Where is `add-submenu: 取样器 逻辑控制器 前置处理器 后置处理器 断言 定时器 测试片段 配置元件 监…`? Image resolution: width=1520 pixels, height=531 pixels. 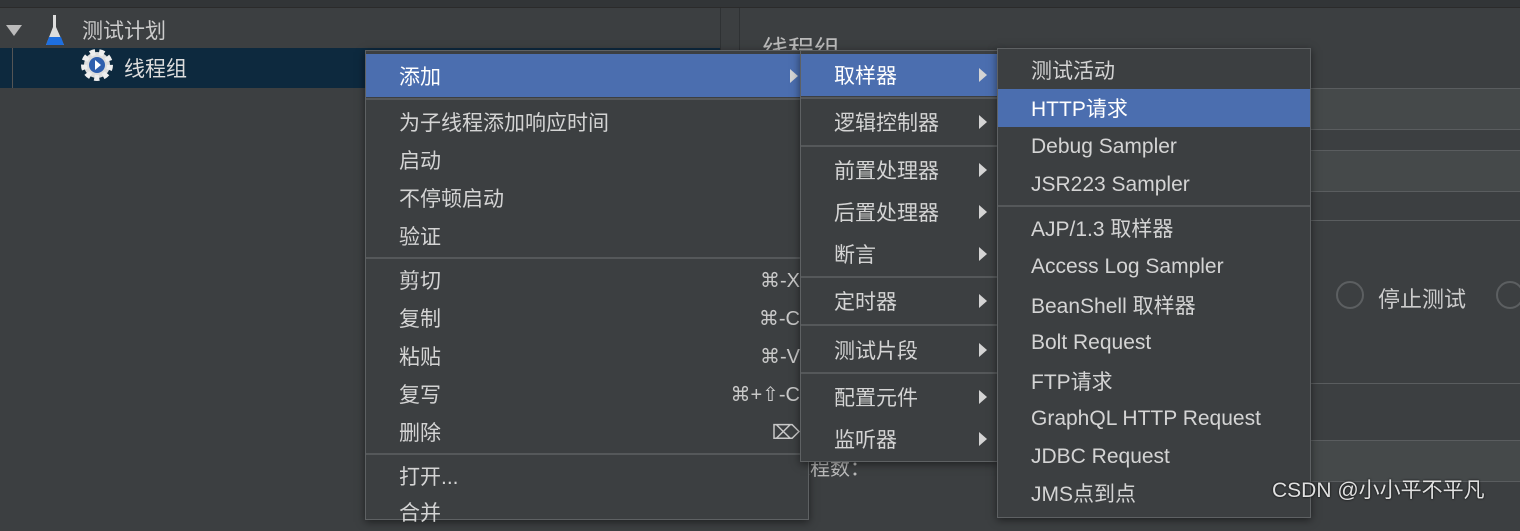
add-submenu: 取样器 逻辑控制器 前置处理器 后置处理器 断言 定时器 测试片段 配置元件 监… is located at coordinates (899, 256).